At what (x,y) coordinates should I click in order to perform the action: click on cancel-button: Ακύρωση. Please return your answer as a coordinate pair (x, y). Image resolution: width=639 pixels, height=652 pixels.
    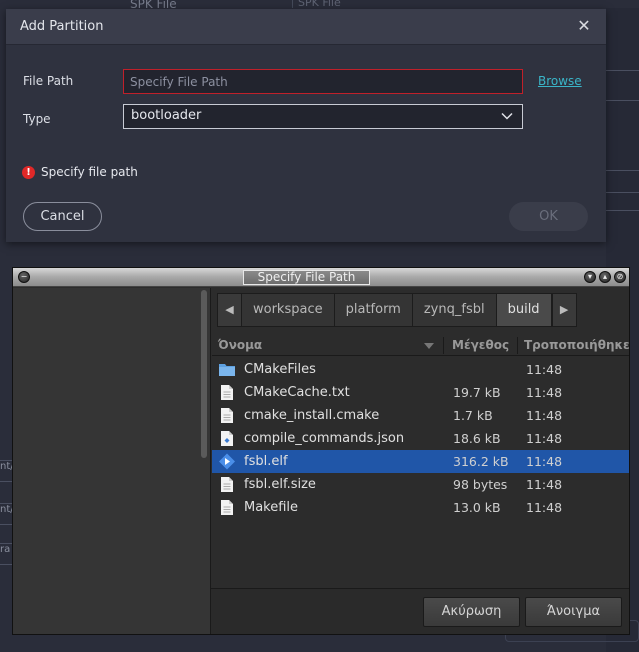
    Looking at the image, I should click on (471, 612).